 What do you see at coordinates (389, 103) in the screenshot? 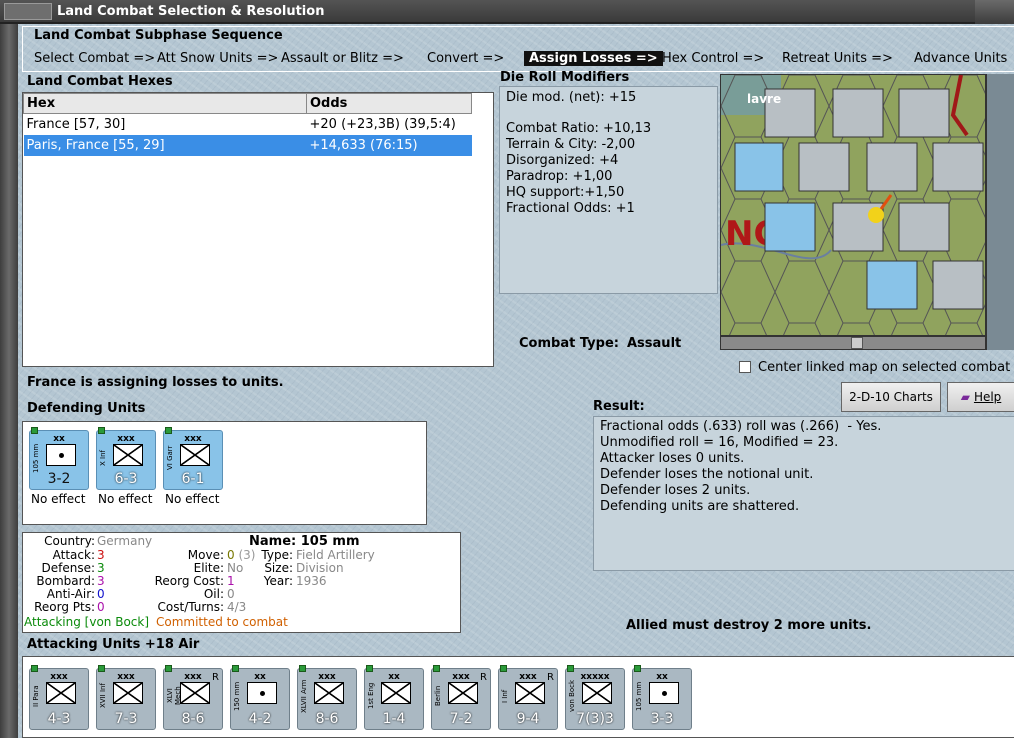
I see `col-odds: Odds` at bounding box center [389, 103].